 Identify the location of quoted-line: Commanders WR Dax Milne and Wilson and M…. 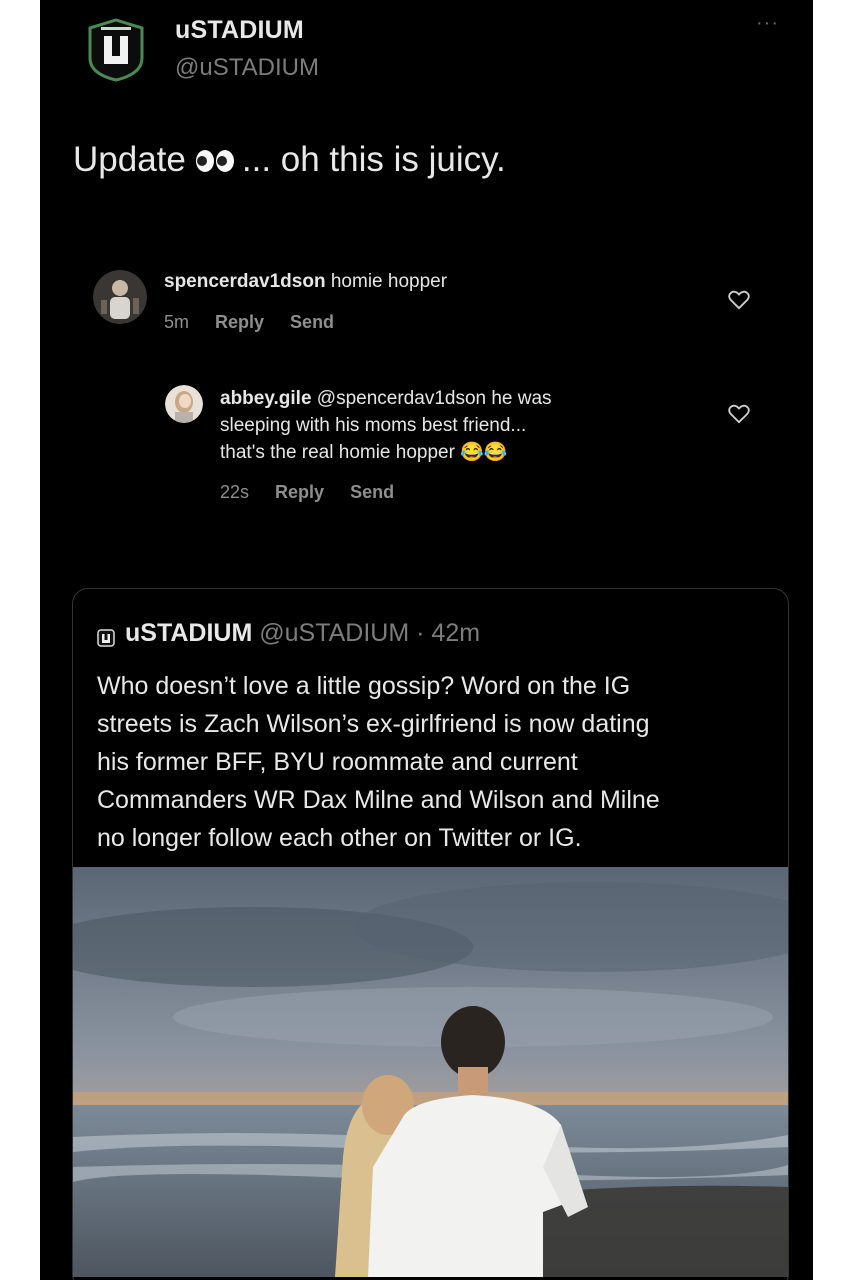
(378, 800).